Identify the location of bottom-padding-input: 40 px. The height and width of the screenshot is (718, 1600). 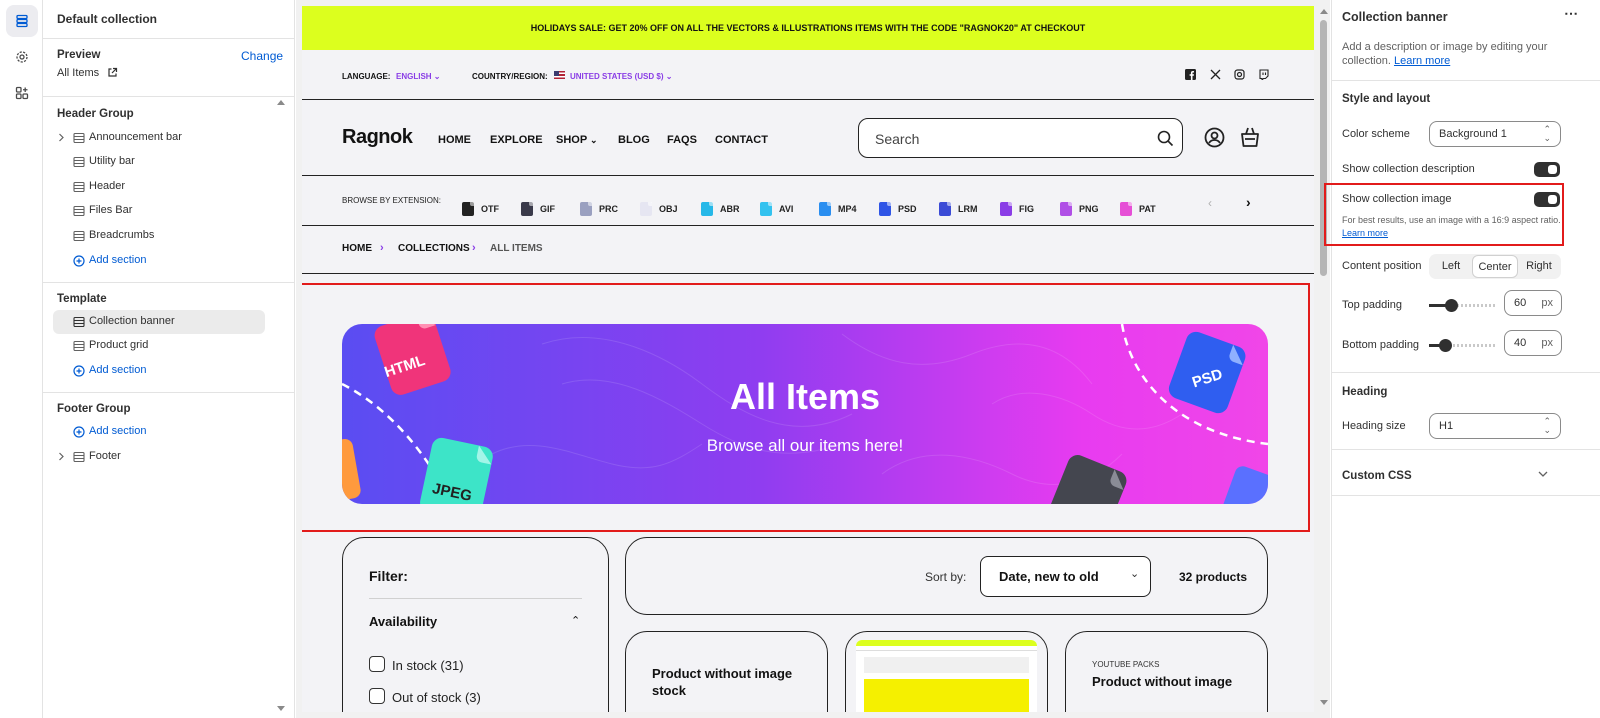
(1533, 343).